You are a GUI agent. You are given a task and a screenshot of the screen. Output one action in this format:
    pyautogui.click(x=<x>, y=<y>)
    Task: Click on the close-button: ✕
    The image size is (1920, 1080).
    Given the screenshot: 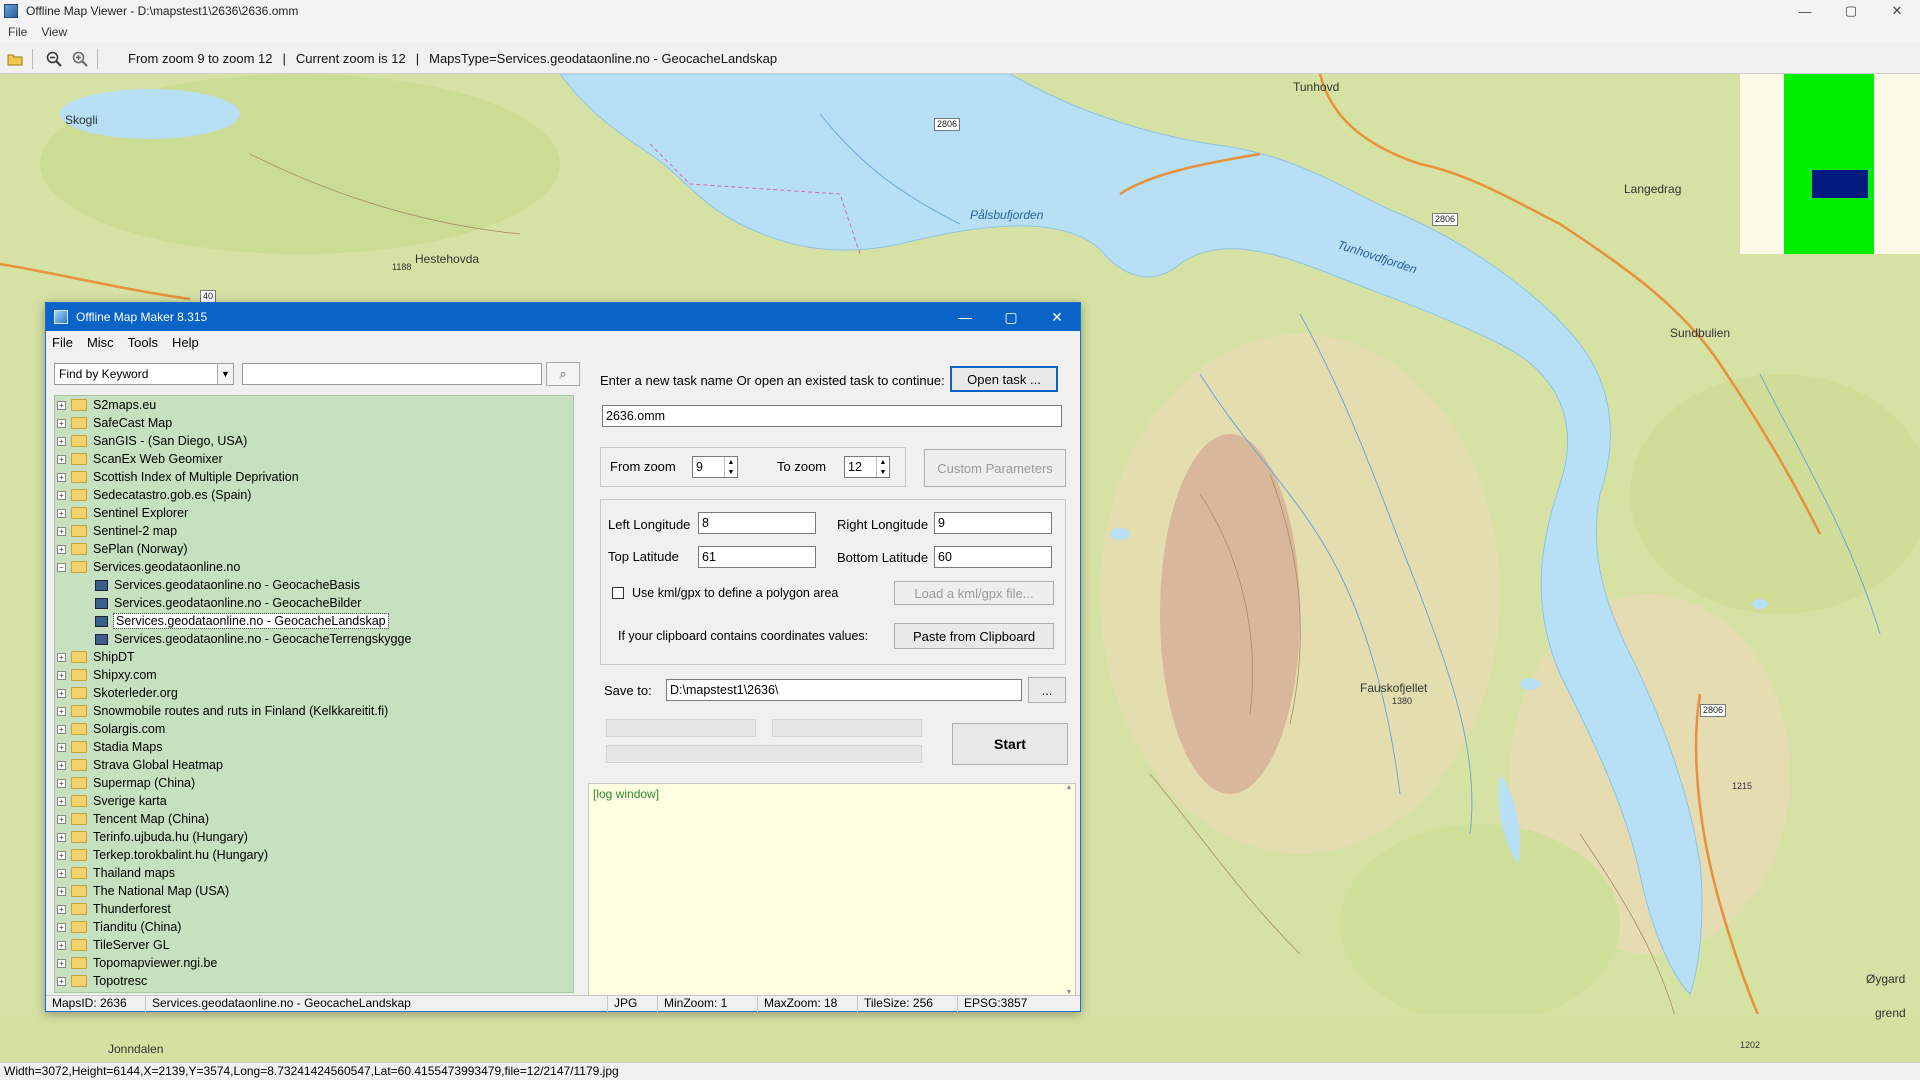 What is the action you would take?
    pyautogui.click(x=1897, y=11)
    